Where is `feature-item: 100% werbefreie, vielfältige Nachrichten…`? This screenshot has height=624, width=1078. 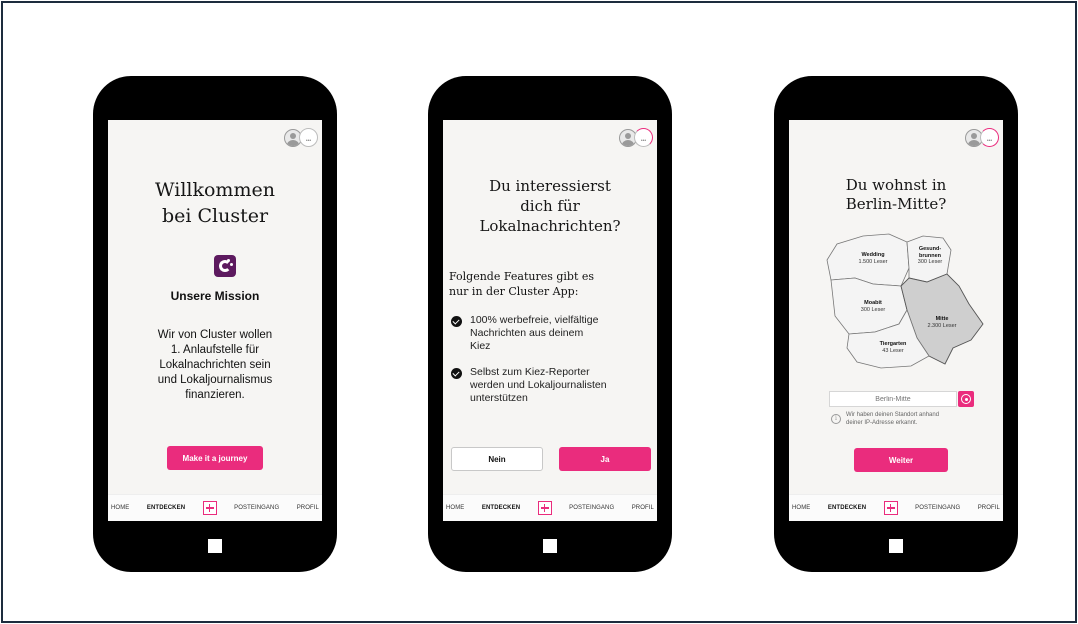 feature-item: 100% werbefreie, vielfältige Nachrichten… is located at coordinates (553, 333).